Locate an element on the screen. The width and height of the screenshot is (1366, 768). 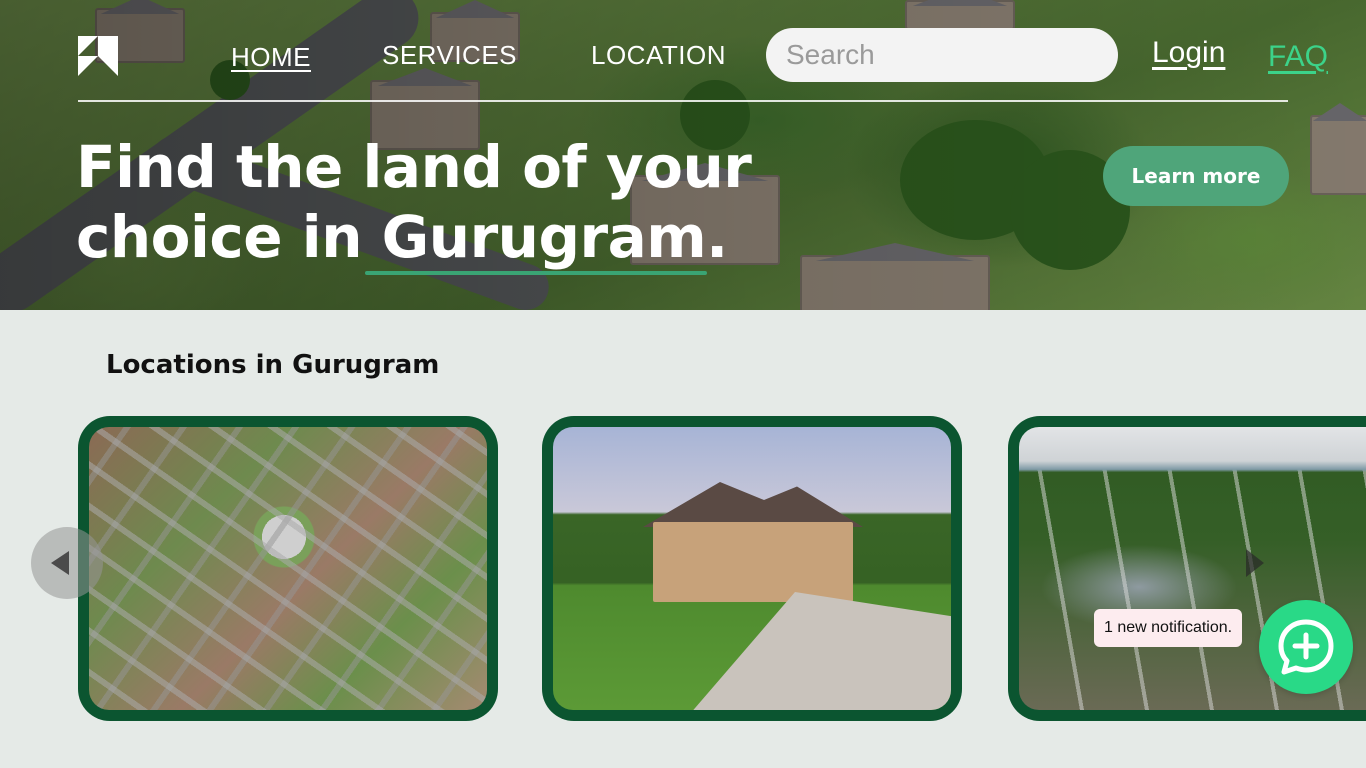
hero-headline-line1: Find the land of your is located at coordinates (414, 167).